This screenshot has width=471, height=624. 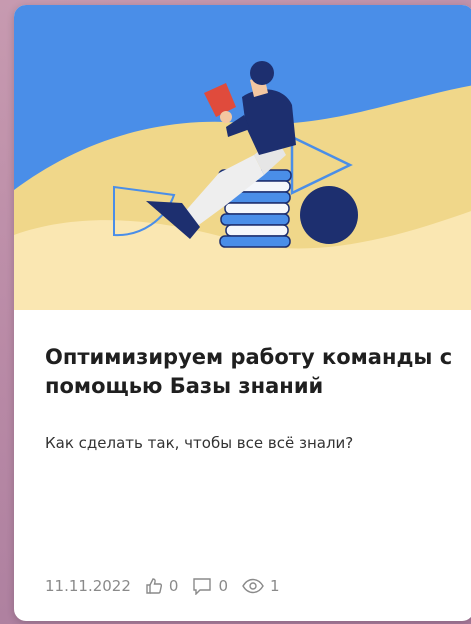 What do you see at coordinates (199, 443) in the screenshot?
I see `card-subtitle: Как сделать так, чтобы все всё знали?` at bounding box center [199, 443].